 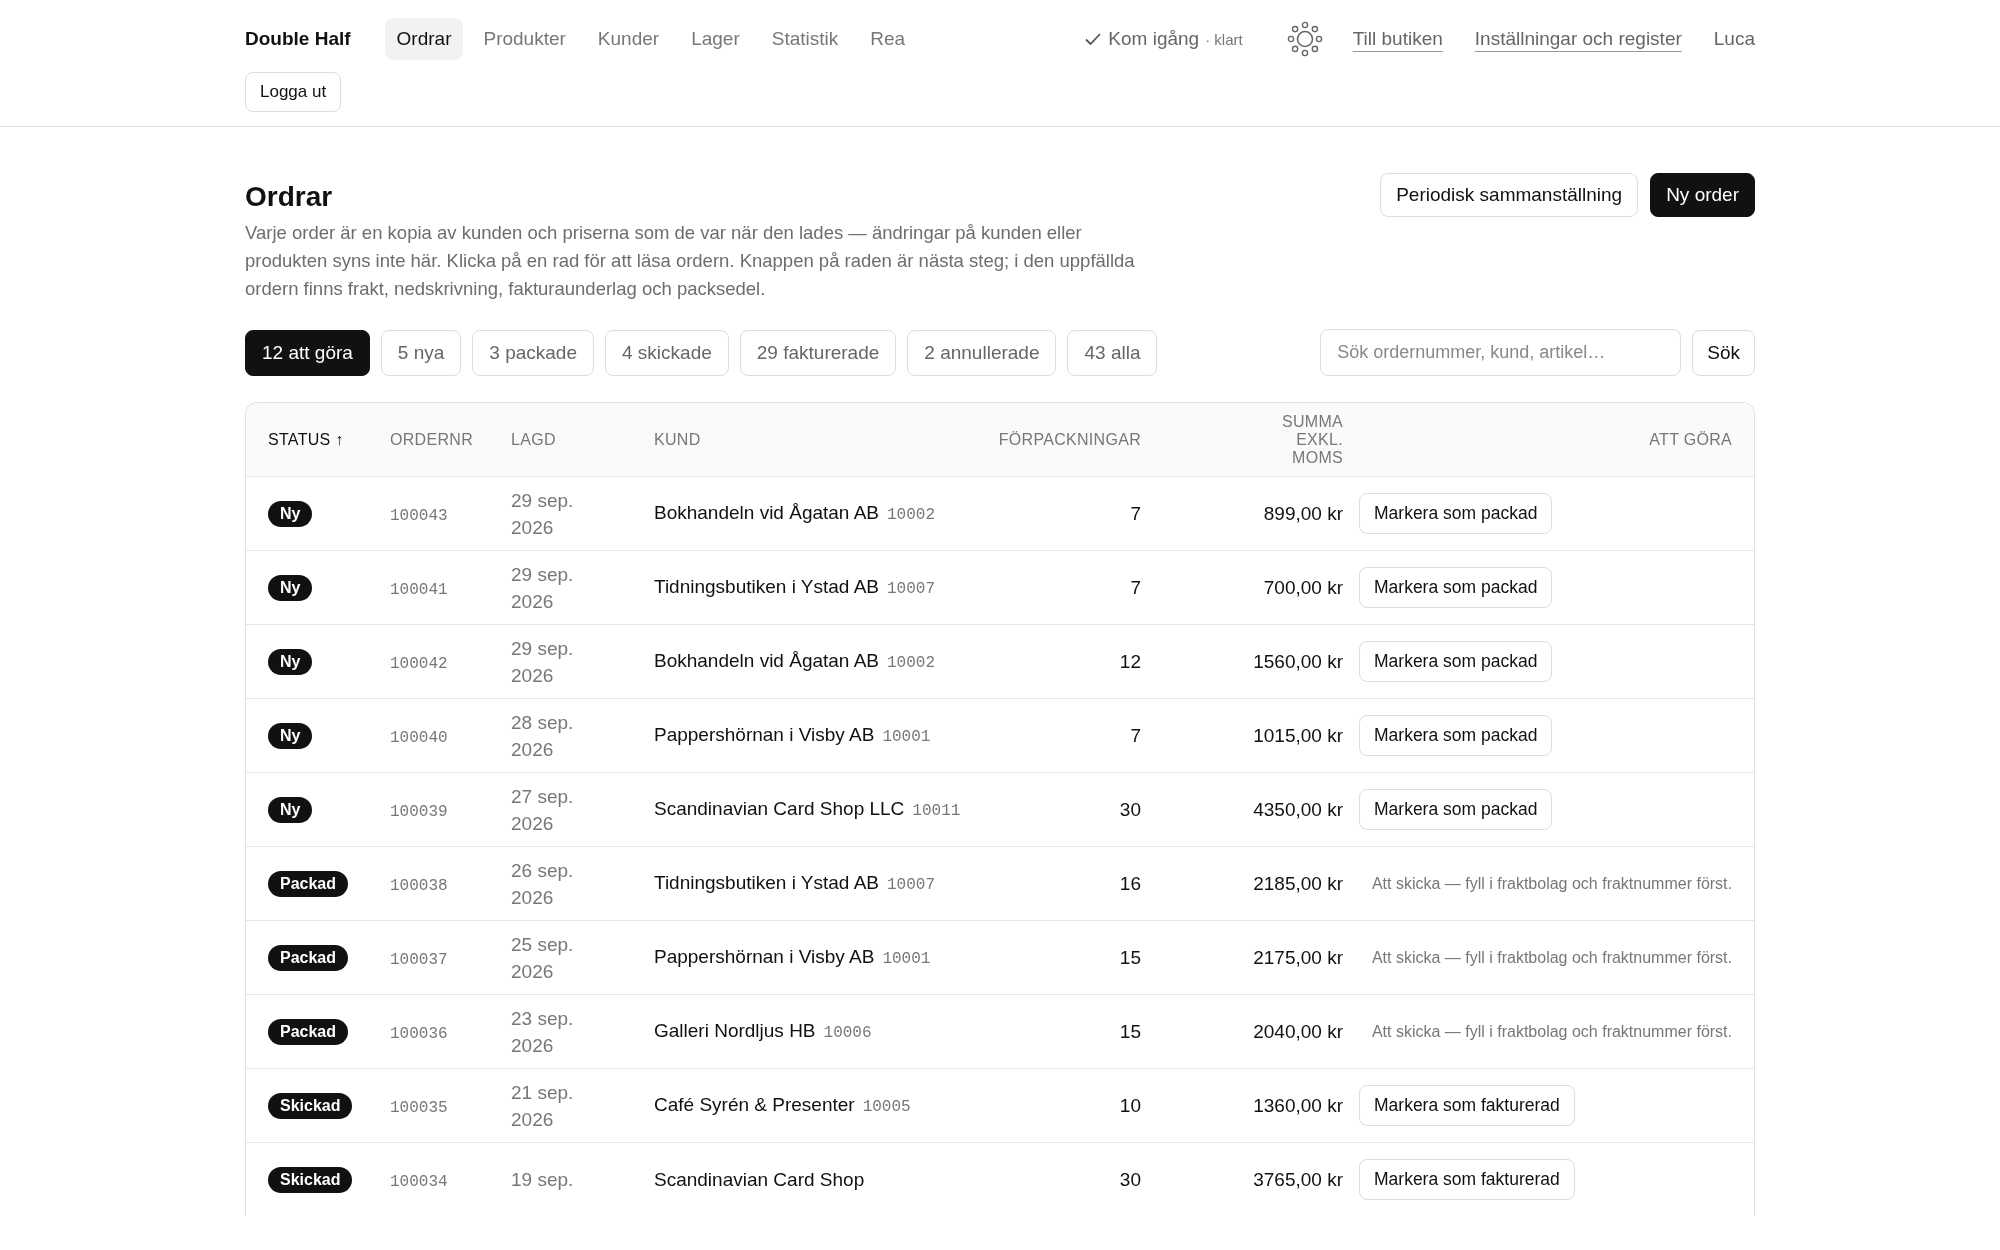 What do you see at coordinates (982, 352) in the screenshot?
I see `filter-tab: 2 annullerade` at bounding box center [982, 352].